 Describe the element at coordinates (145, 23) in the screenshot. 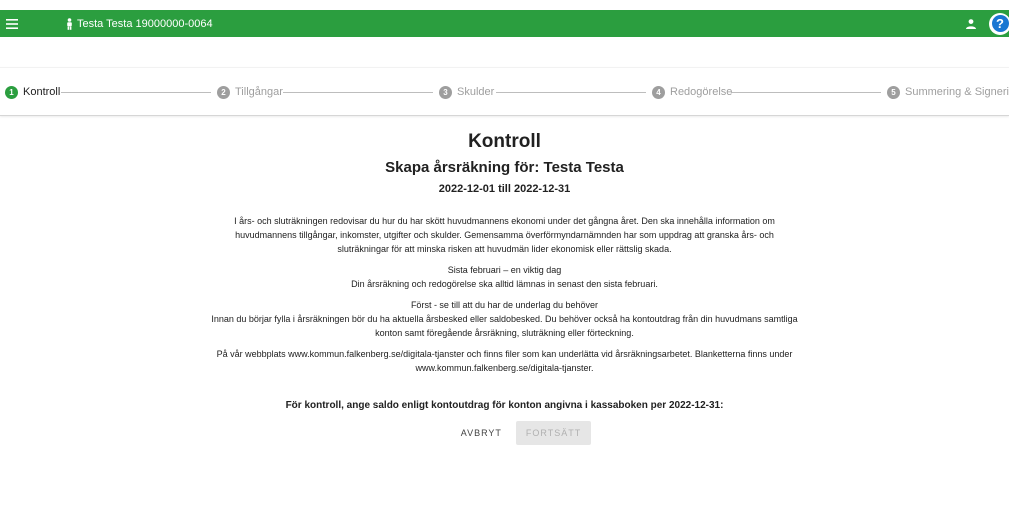

I see `header-user-title: Testa Testa 19000000-0064` at that location.